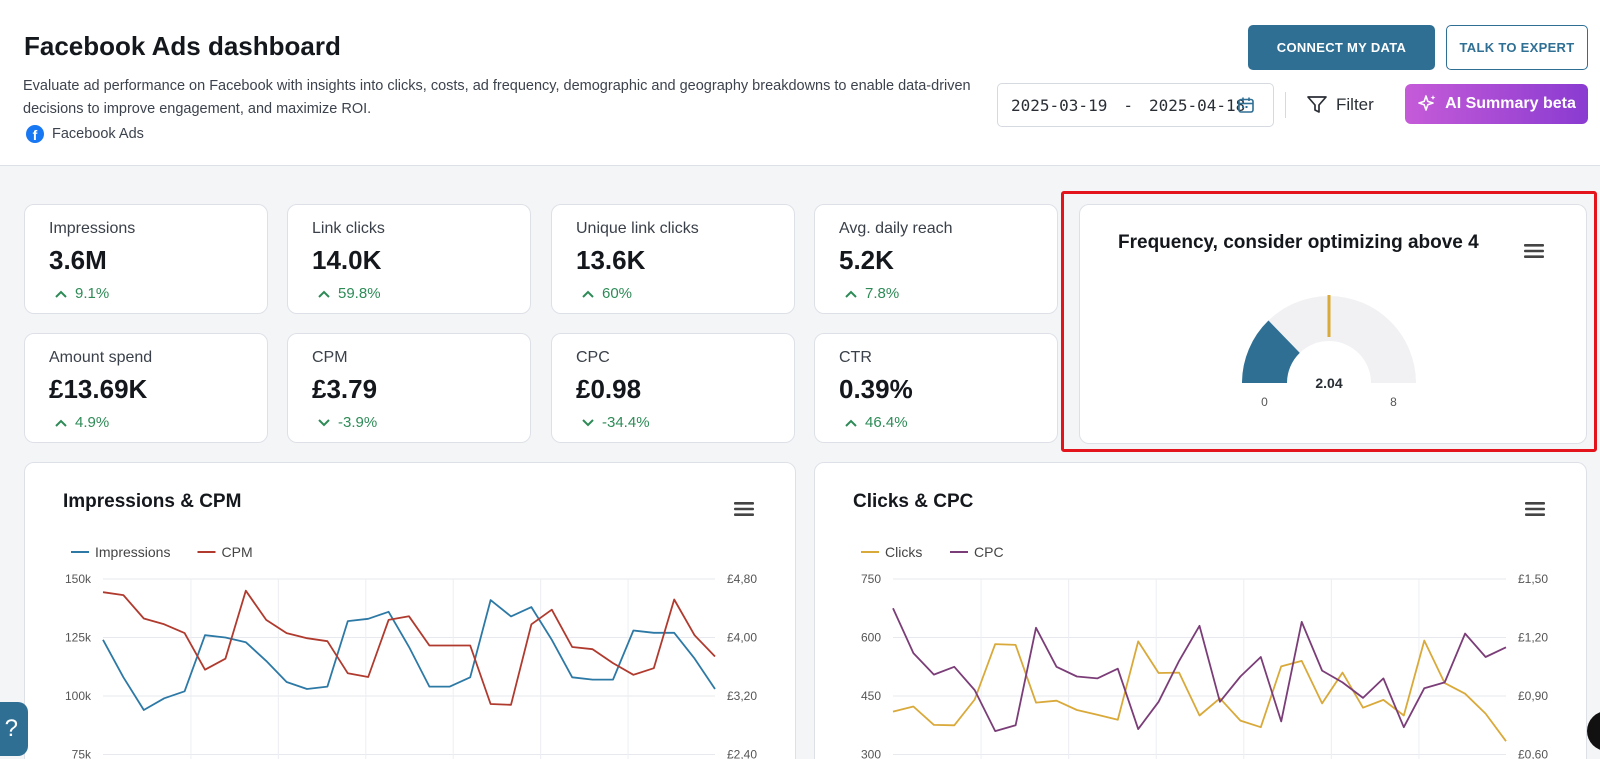  What do you see at coordinates (742, 638) in the screenshot?
I see `y2-tick-label: £4,00` at bounding box center [742, 638].